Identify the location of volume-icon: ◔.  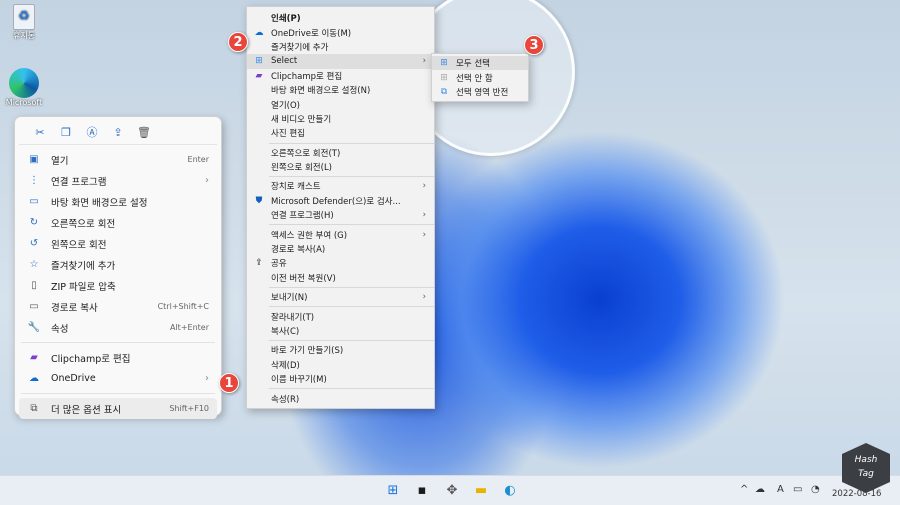
(815, 489).